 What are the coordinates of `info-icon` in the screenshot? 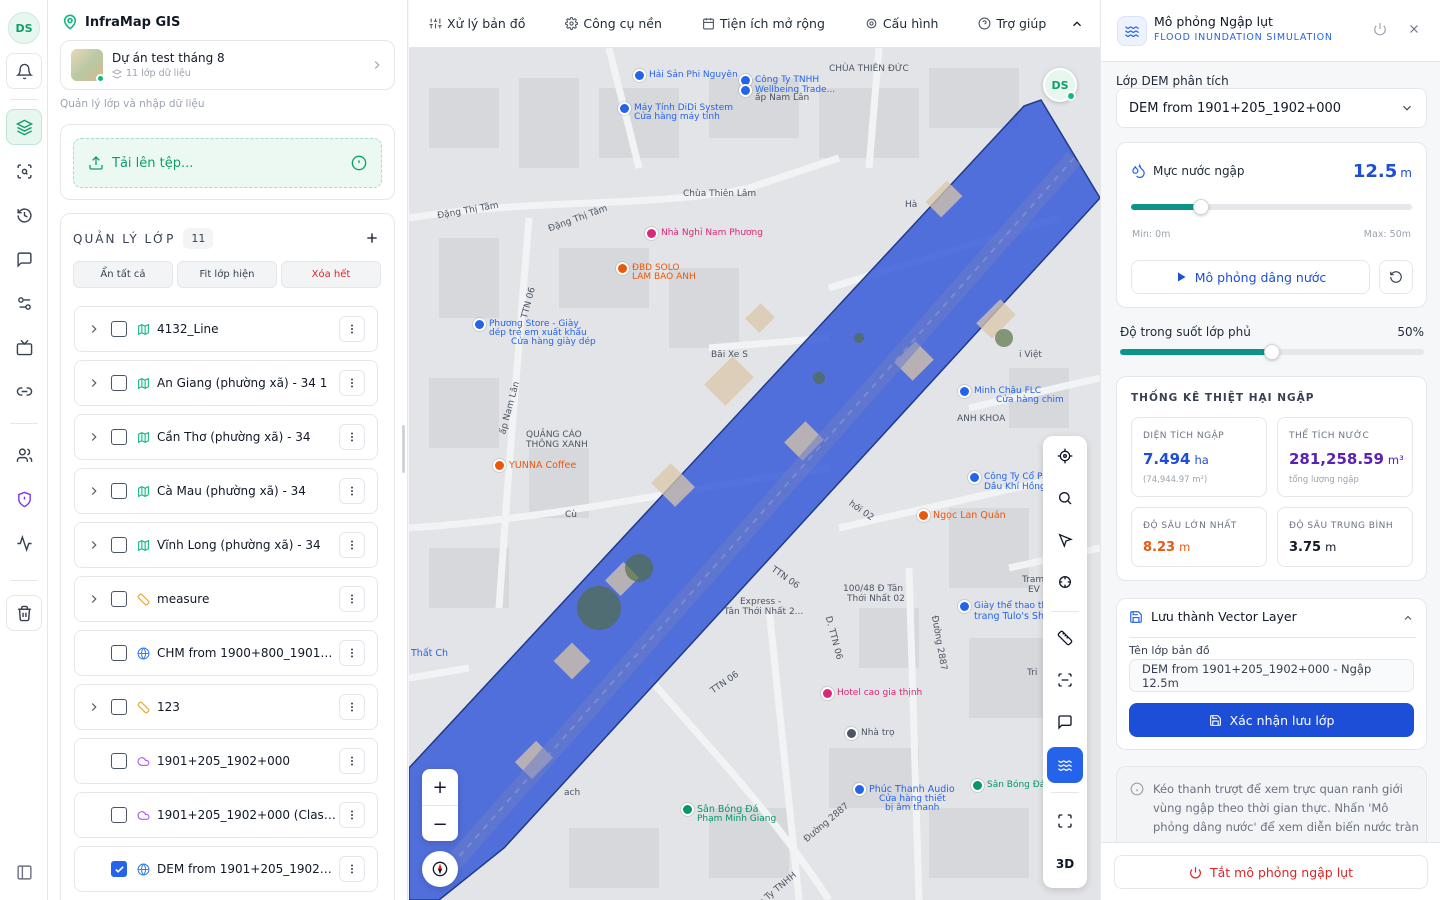 It's located at (359, 163).